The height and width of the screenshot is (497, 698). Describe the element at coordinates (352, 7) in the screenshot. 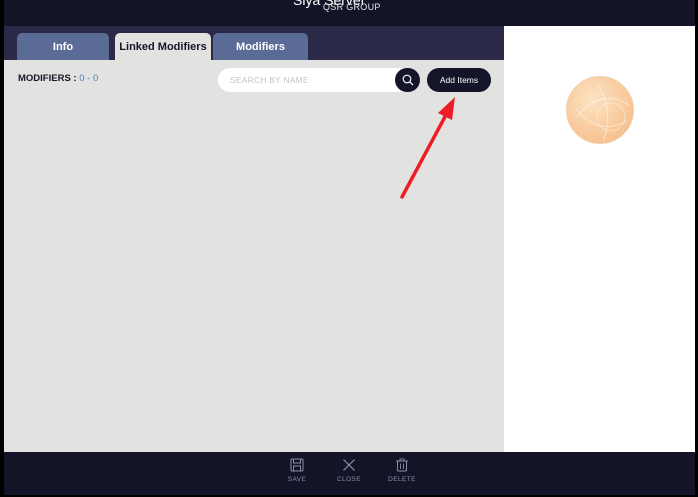

I see `app-subtitle: QSR GROUP` at that location.